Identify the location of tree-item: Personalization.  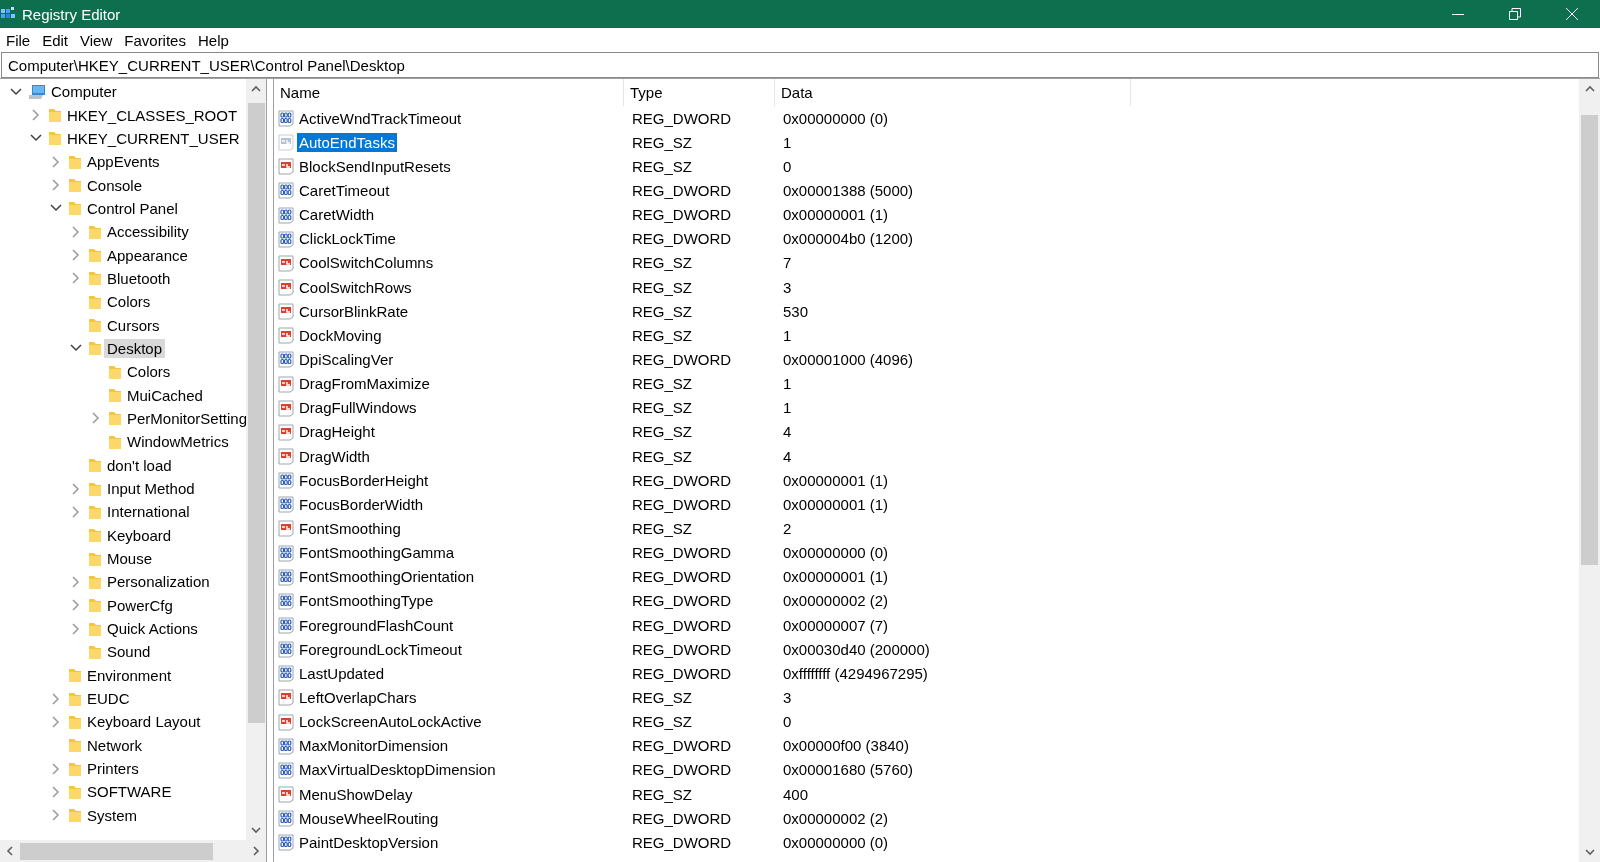
(158, 582).